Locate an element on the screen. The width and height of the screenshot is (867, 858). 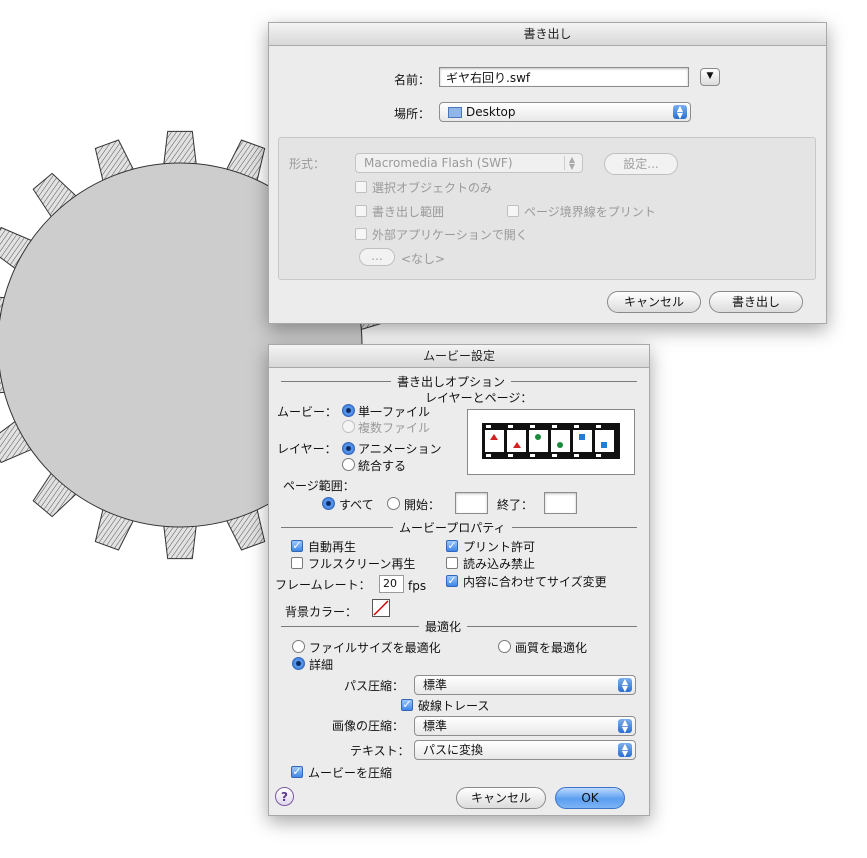
frame-rate-label: フレームレート： is located at coordinates (323, 585).